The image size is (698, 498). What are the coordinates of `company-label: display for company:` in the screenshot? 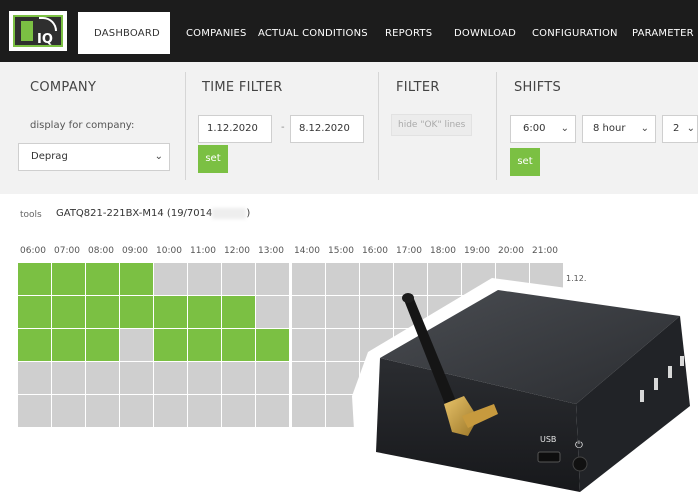 It's located at (82, 125).